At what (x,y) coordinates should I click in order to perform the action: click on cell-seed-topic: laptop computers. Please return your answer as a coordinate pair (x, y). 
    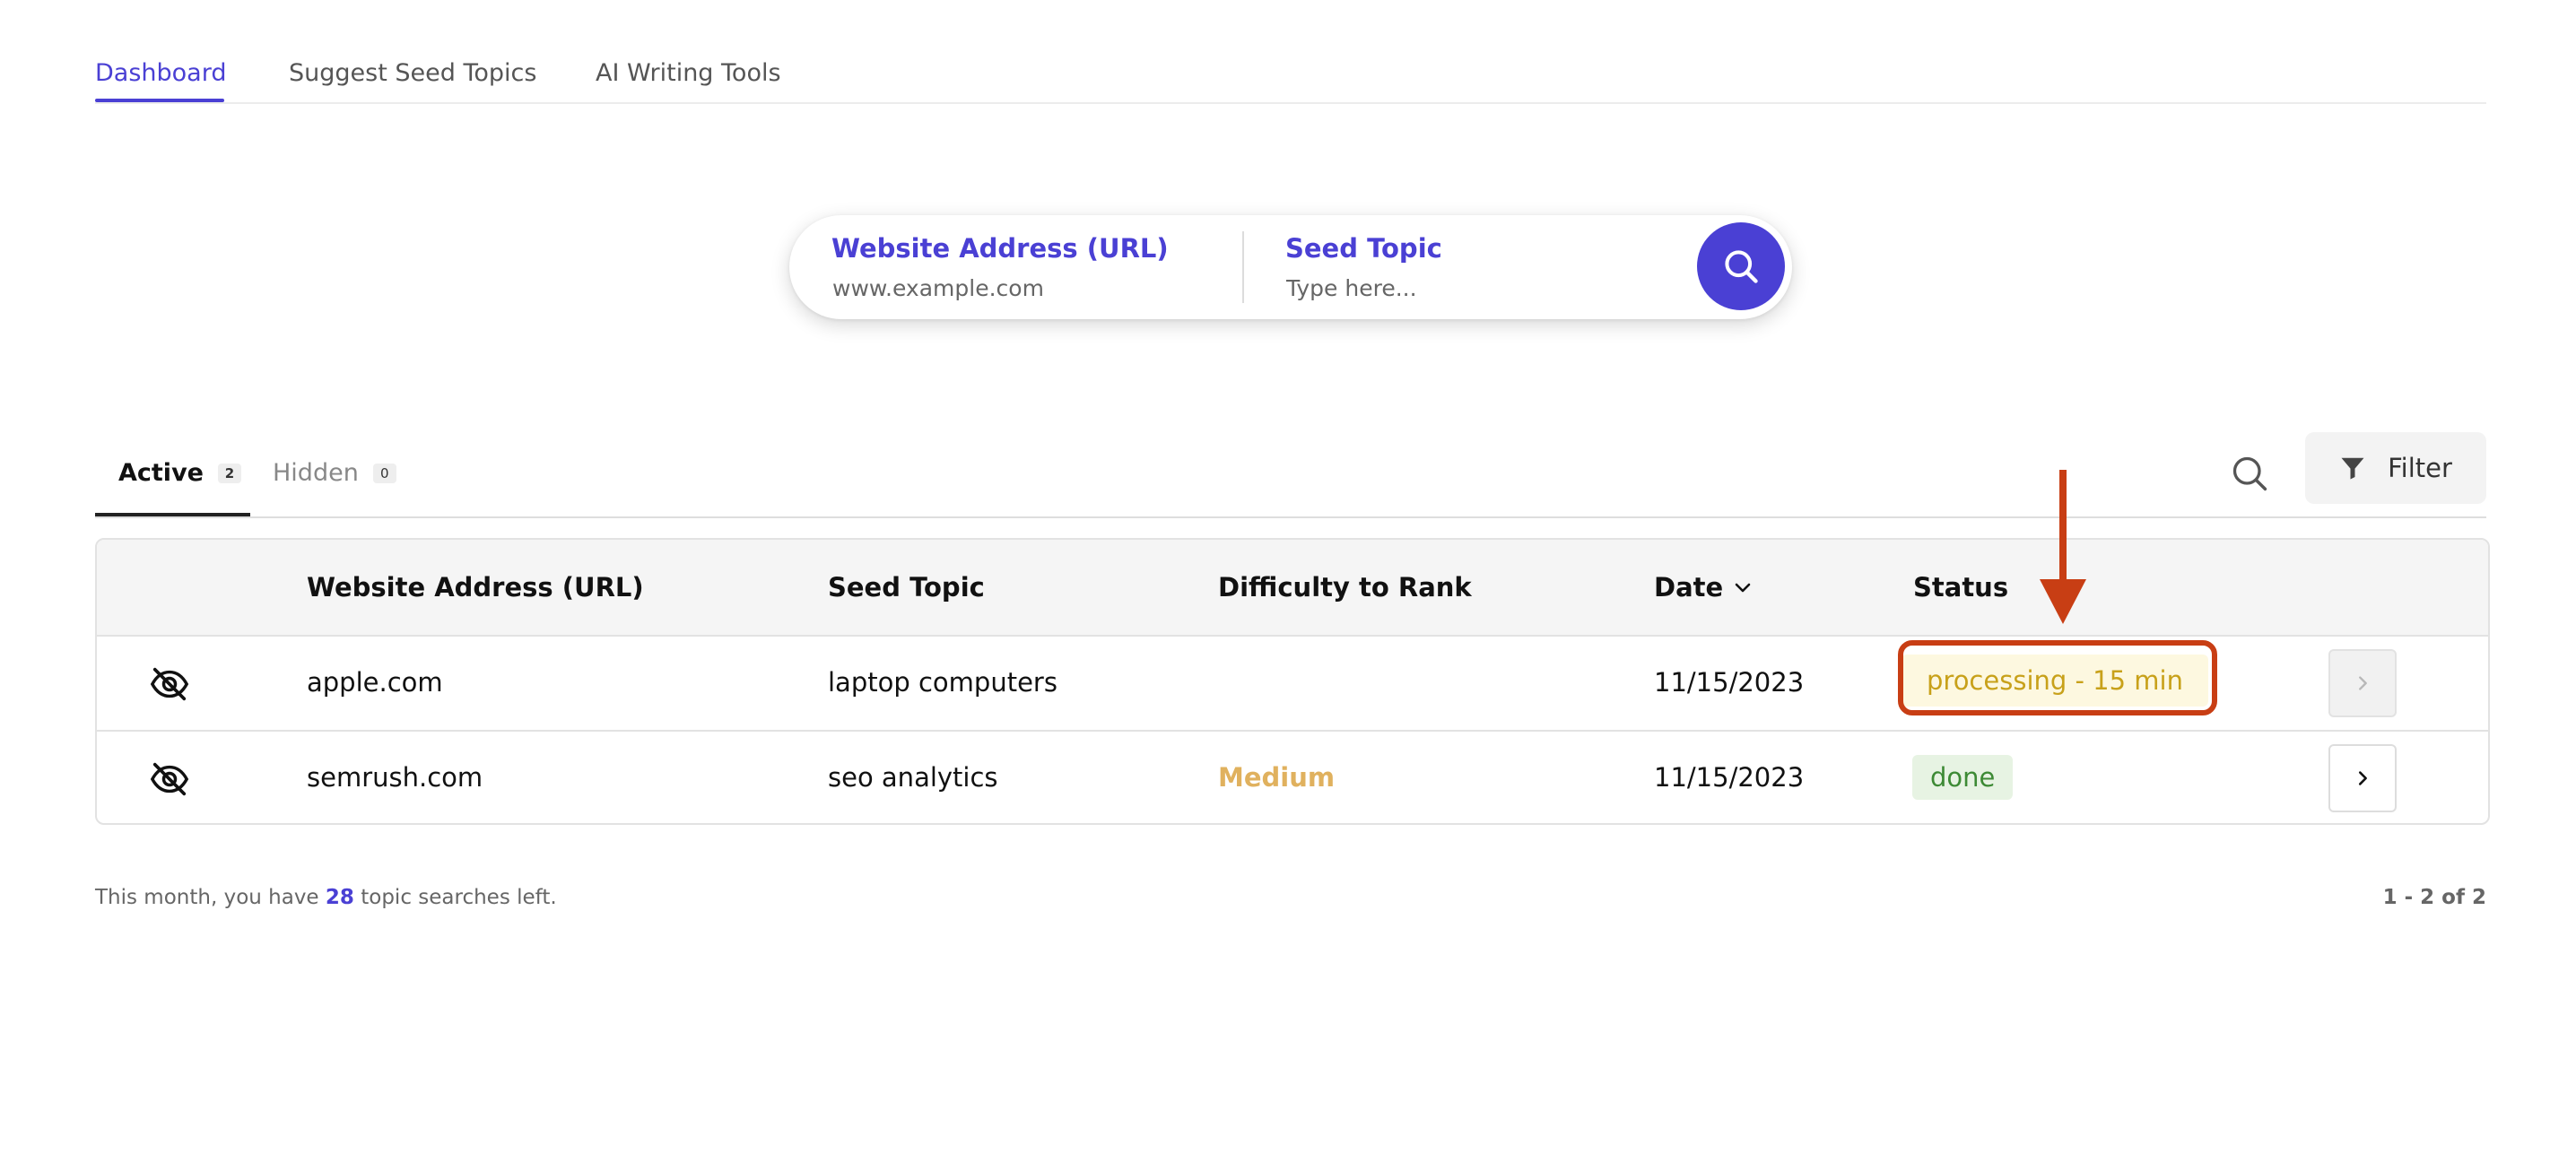
    Looking at the image, I should click on (942, 682).